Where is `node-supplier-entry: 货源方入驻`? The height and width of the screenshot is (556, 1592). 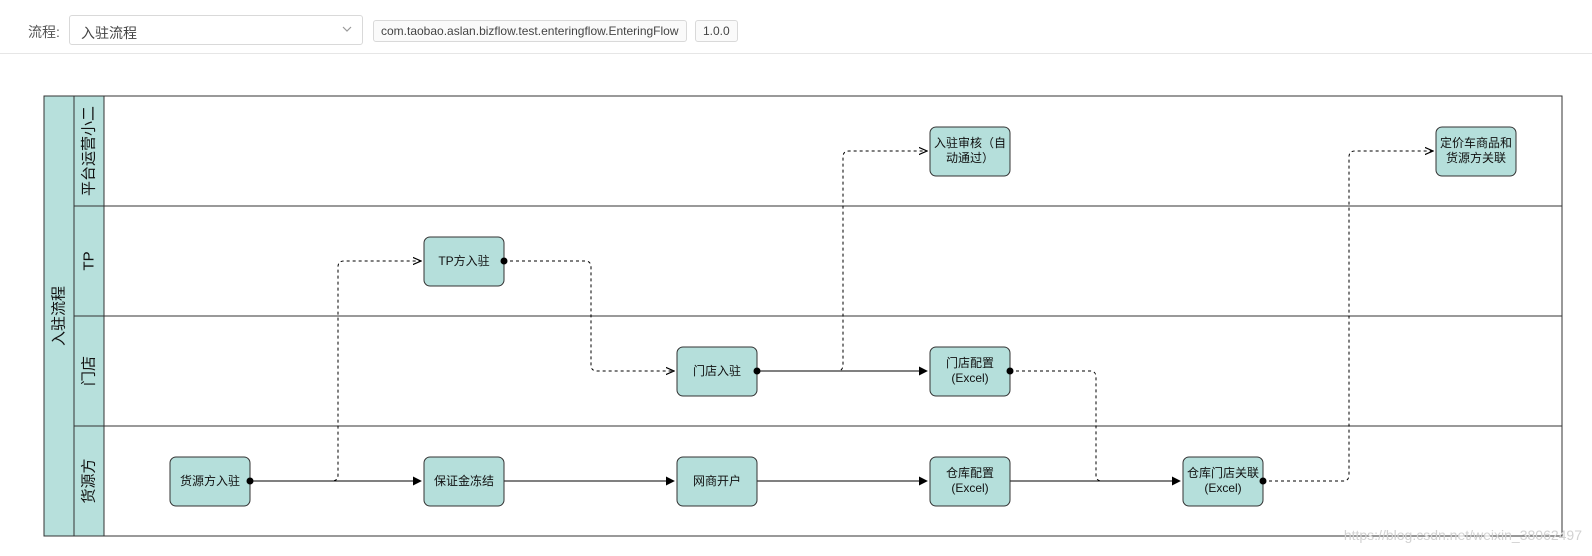
node-supplier-entry: 货源方入驻 is located at coordinates (210, 481).